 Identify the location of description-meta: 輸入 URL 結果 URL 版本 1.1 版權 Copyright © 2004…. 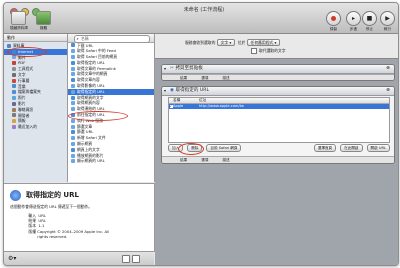
(69, 226).